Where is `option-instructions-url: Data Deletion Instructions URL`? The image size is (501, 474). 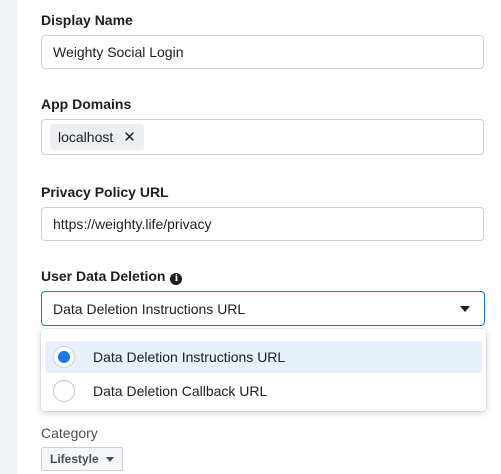 option-instructions-url: Data Deletion Instructions URL is located at coordinates (263, 357).